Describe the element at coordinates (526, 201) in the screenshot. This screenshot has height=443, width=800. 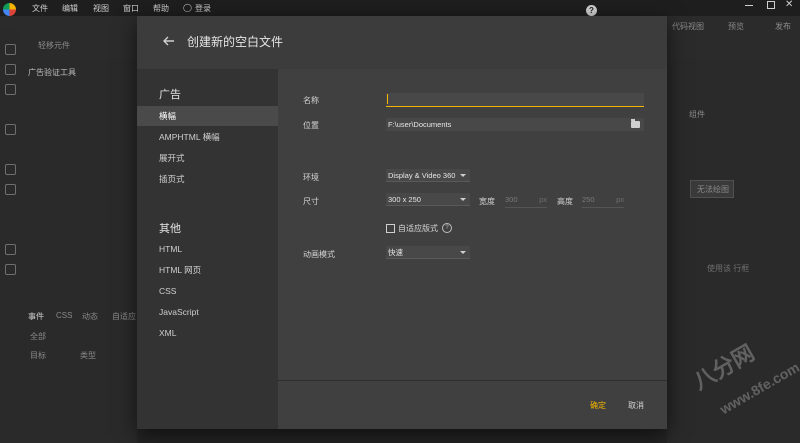
I see `width-input: 300 px` at that location.